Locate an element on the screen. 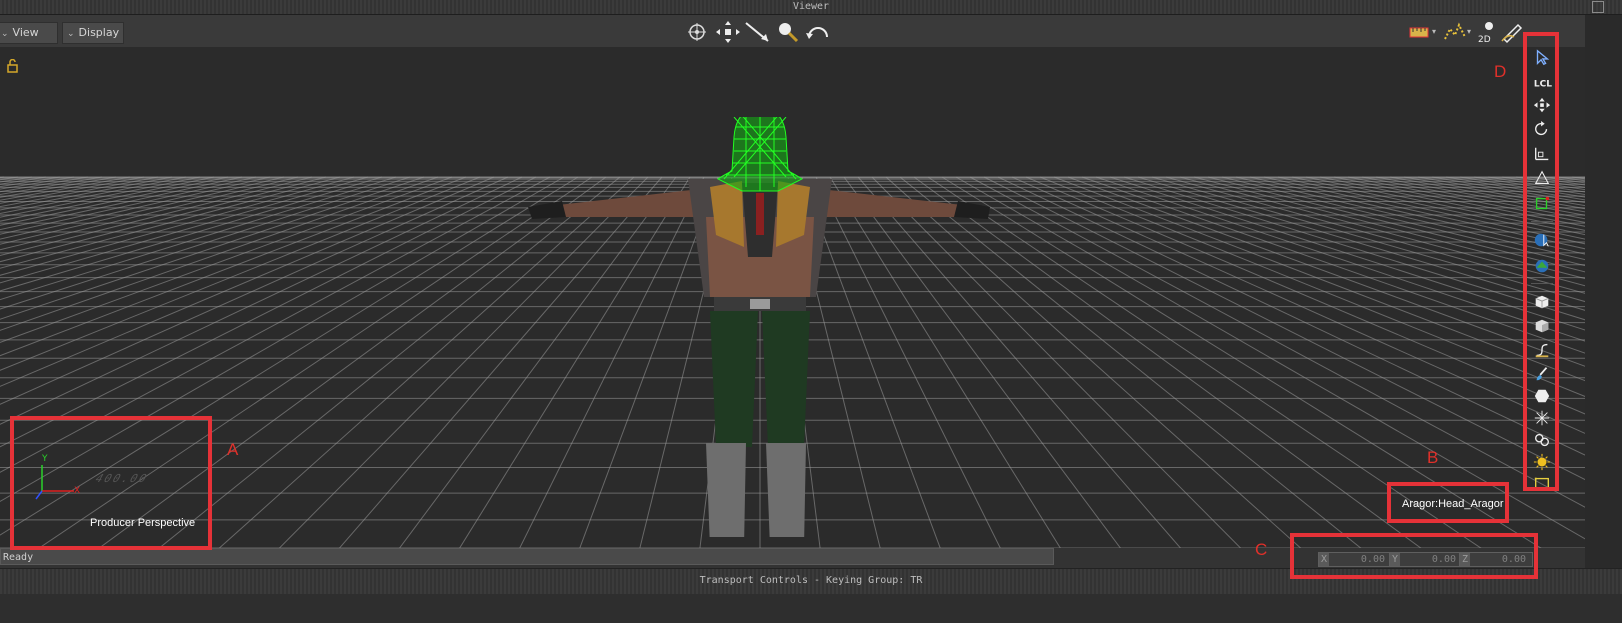 This screenshot has height=623, width=1622. viewer-toolbar: ⌄ View ⌄ Display ▾ ▾ 2D is located at coordinates (792, 31).